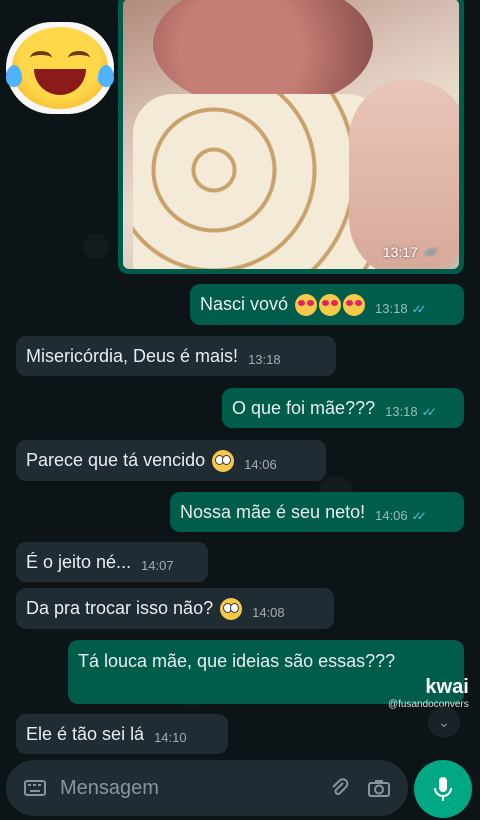  I want to click on message-bubble-outgoing: Nasci vovó 13:18 ✓✓, so click(327, 305).